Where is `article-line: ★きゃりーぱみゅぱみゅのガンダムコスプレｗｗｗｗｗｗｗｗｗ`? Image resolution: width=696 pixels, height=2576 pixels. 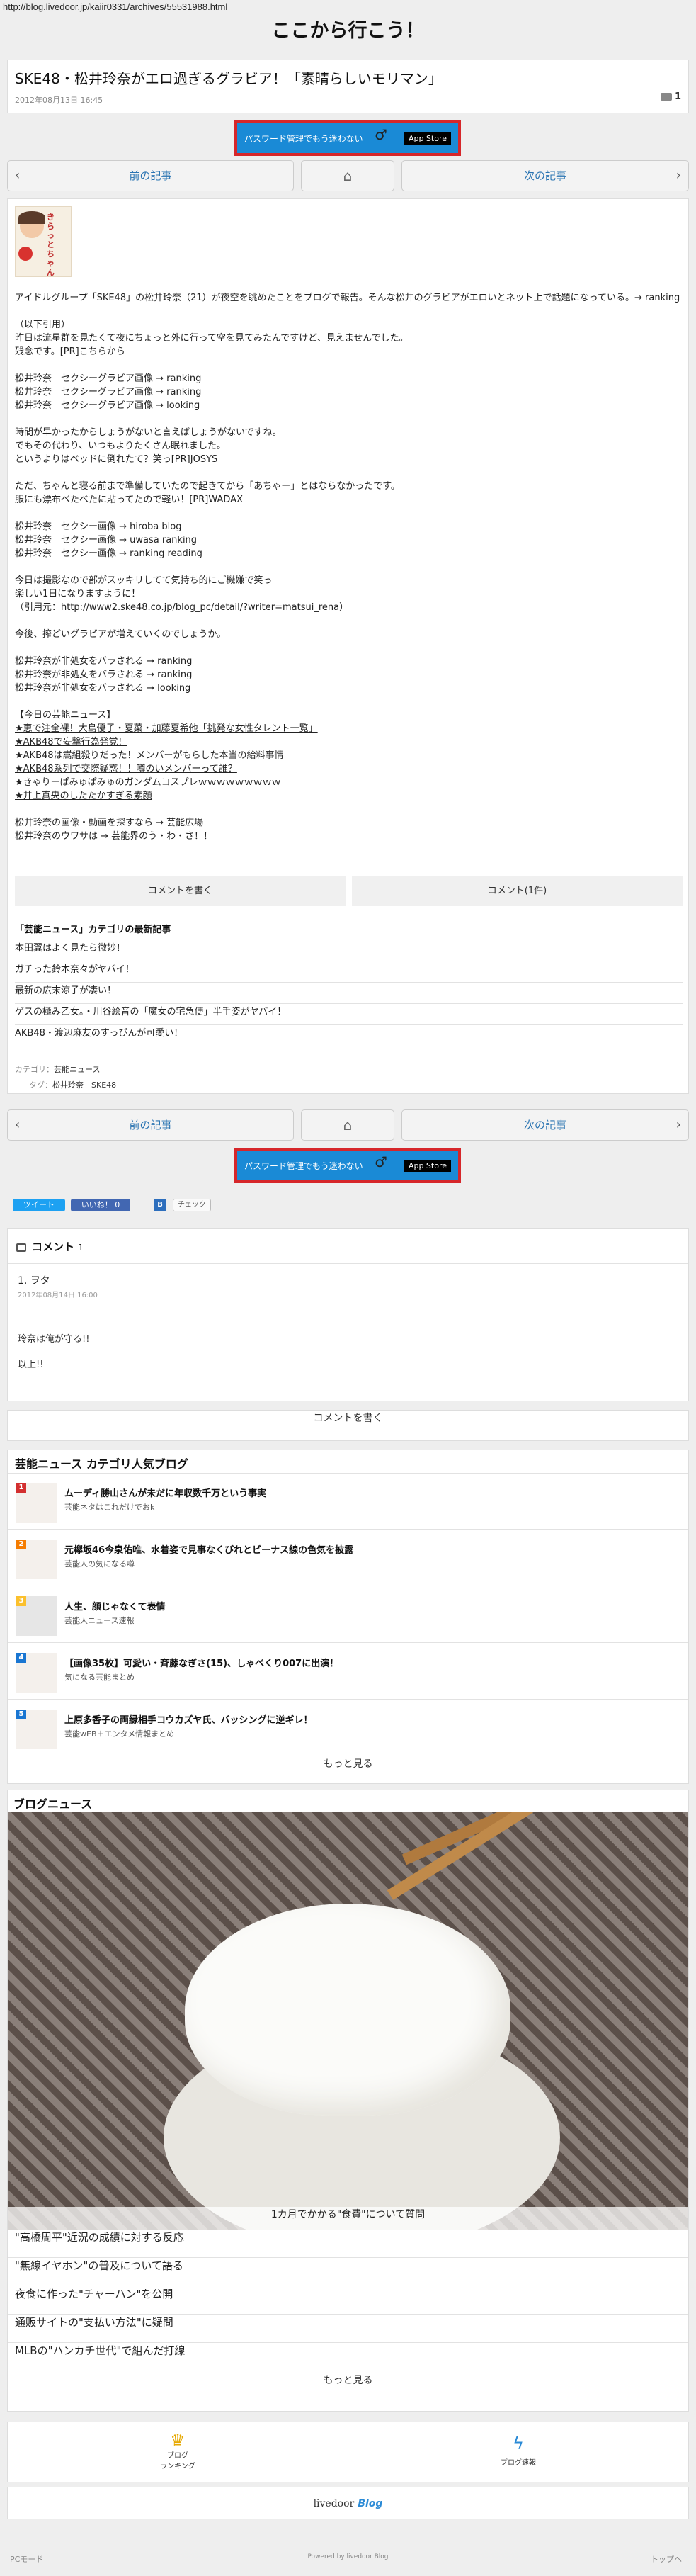
article-line: ★きゃりーぱみゅぱみゅのガンダムコスプレｗｗｗｗｗｗｗｗｗ is located at coordinates (349, 782).